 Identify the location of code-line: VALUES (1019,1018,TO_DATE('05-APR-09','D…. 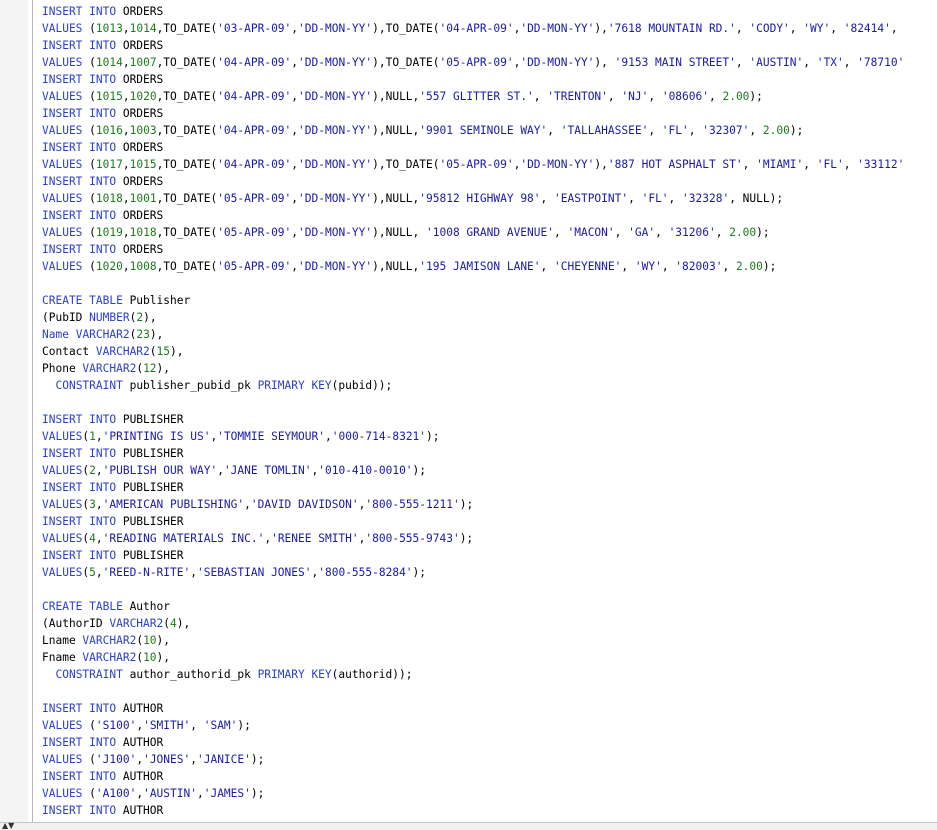
(489, 232).